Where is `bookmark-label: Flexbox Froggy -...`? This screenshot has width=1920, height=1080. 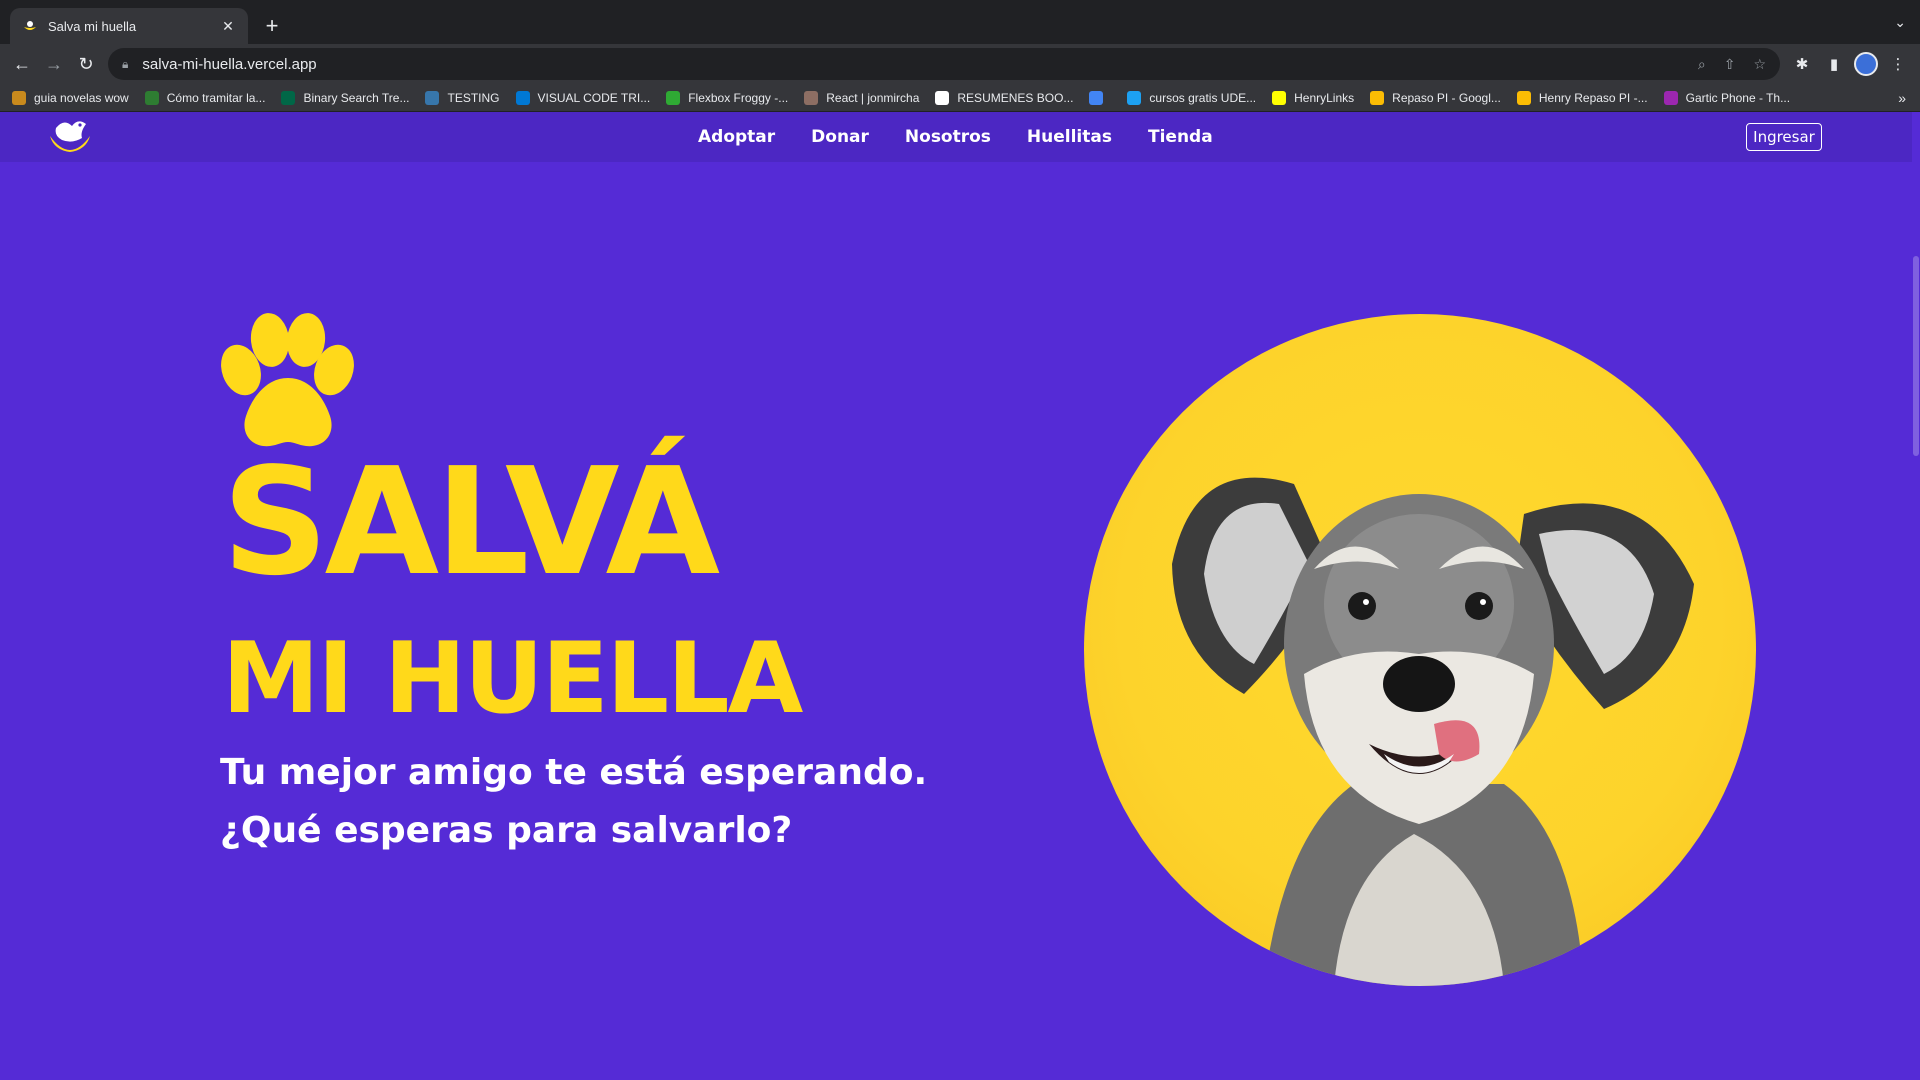 bookmark-label: Flexbox Froggy -... is located at coordinates (738, 97).